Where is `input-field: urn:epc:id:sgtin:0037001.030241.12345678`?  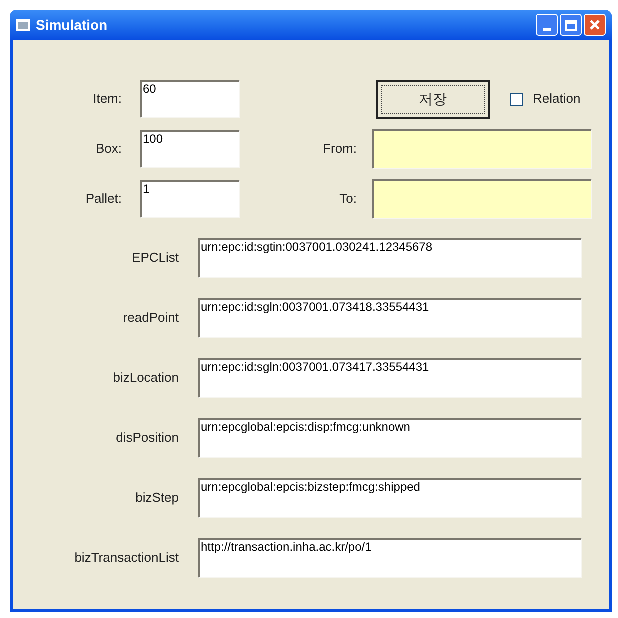
input-field: urn:epc:id:sgtin:0037001.030241.12345678 is located at coordinates (390, 258).